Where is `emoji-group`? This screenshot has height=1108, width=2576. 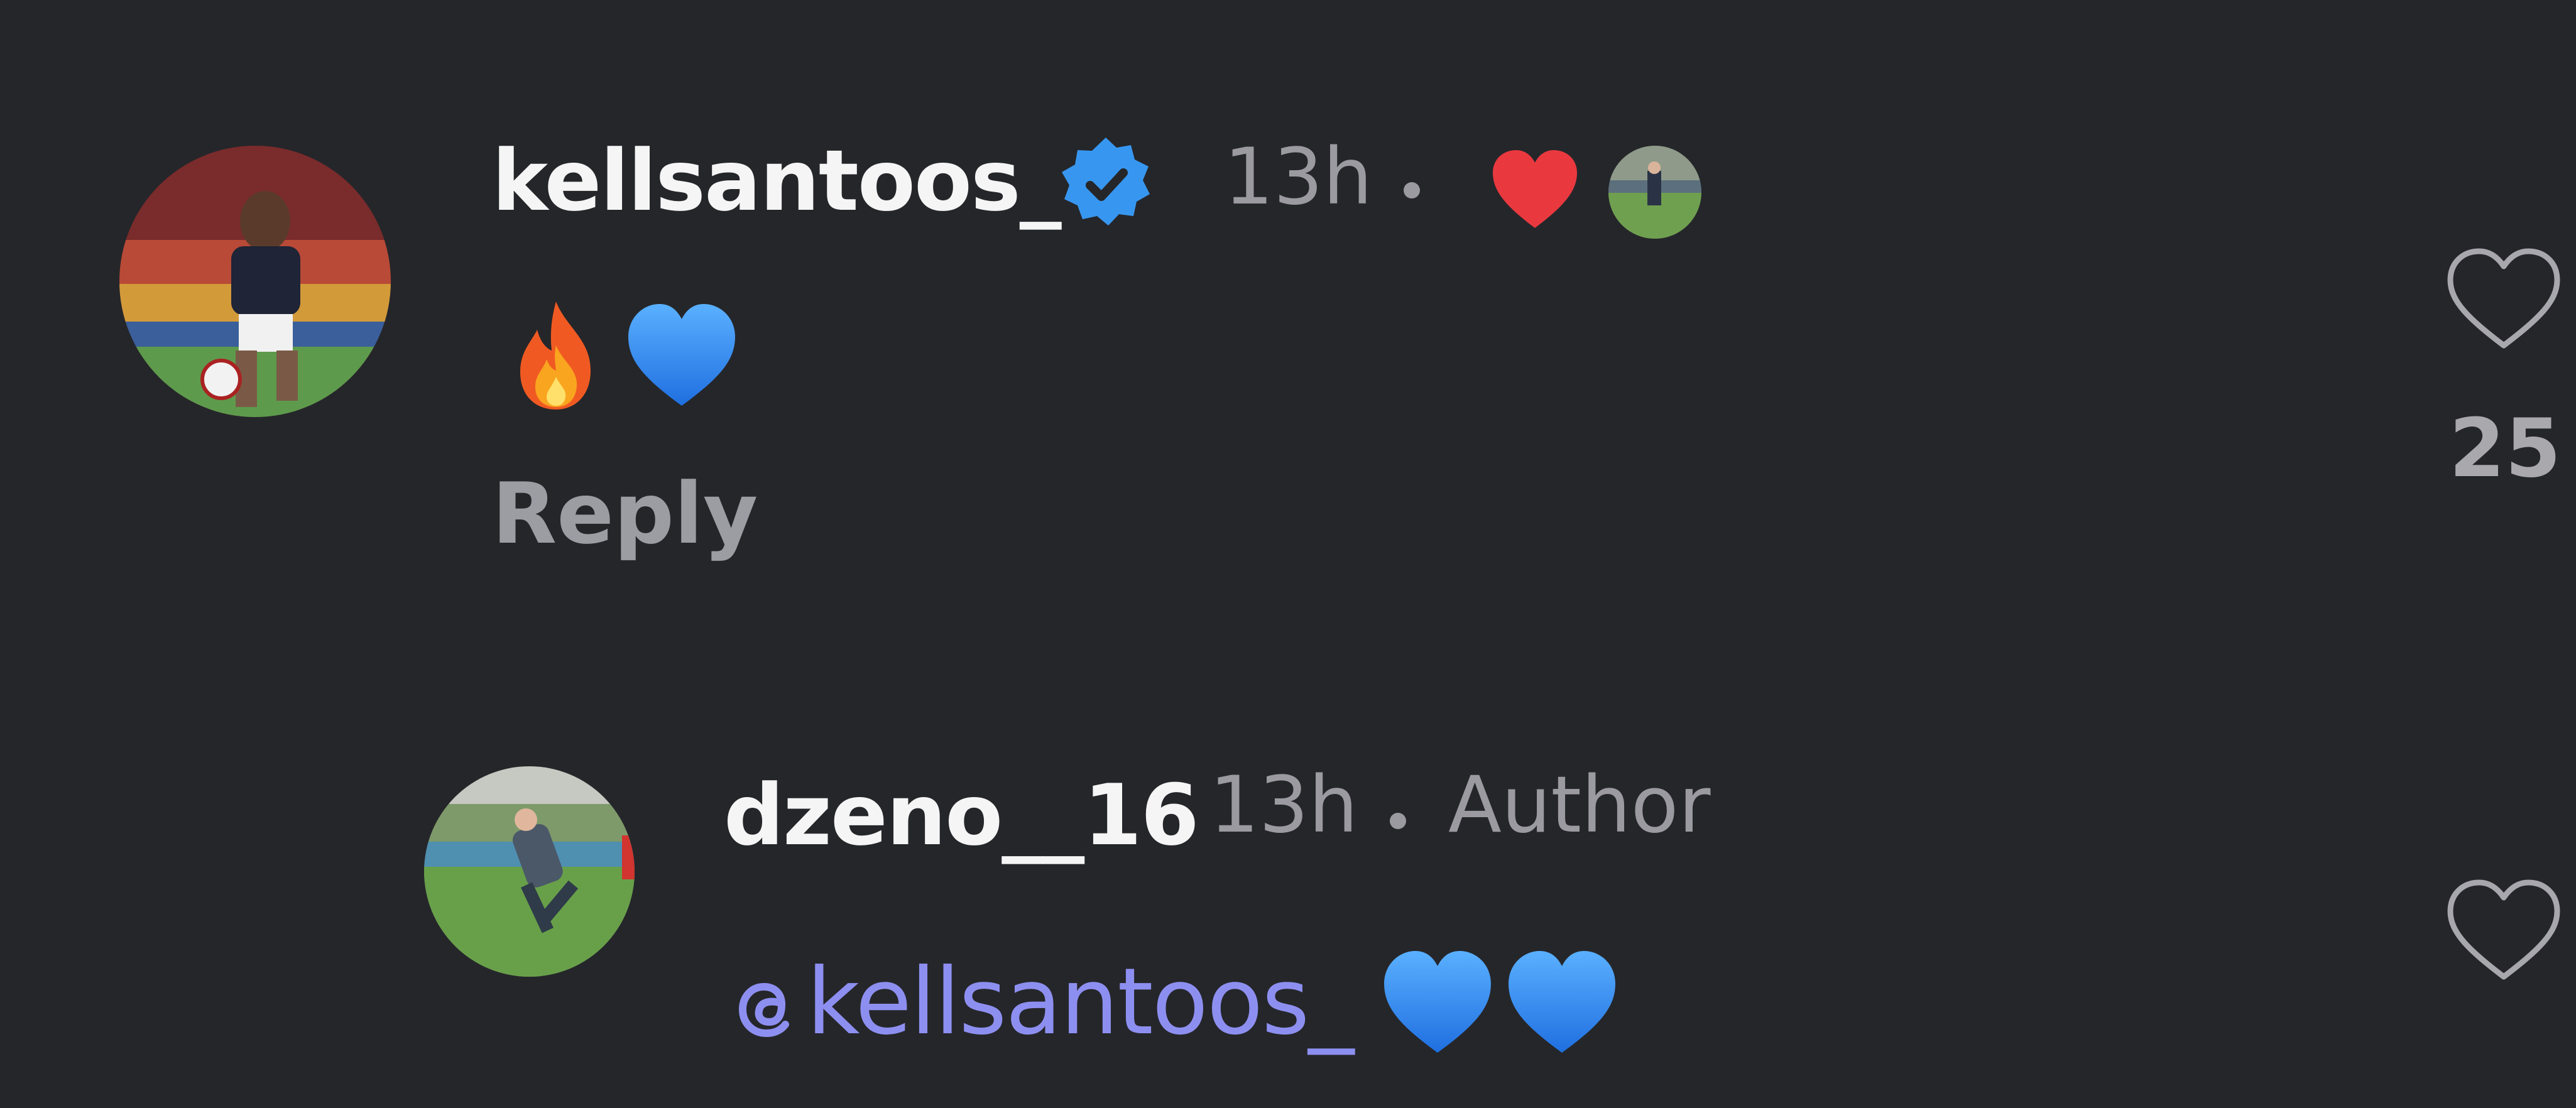 emoji-group is located at coordinates (1500, 1002).